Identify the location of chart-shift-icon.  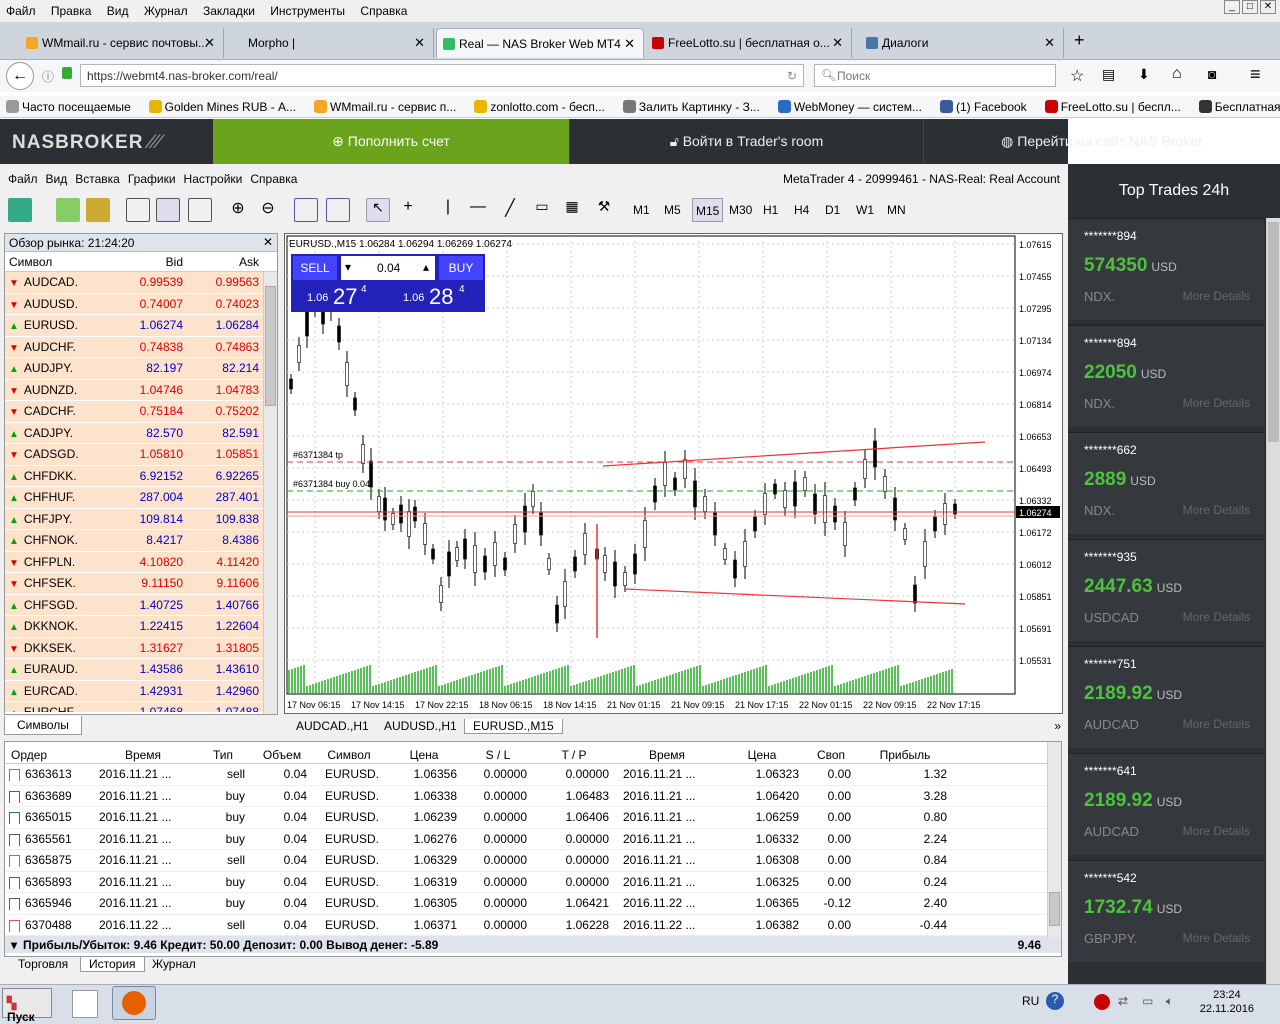
(338, 210).